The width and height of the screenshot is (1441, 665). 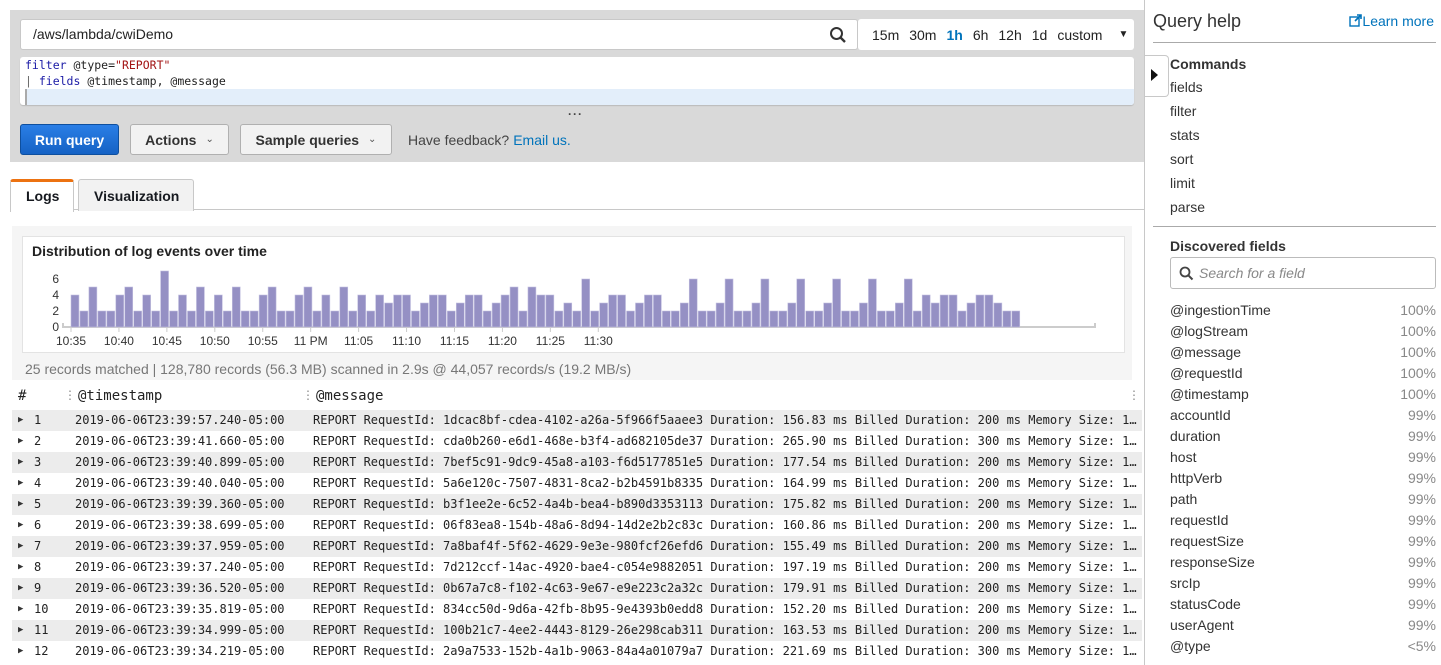 I want to click on caret-down-icon: ▼, so click(x=1123, y=34).